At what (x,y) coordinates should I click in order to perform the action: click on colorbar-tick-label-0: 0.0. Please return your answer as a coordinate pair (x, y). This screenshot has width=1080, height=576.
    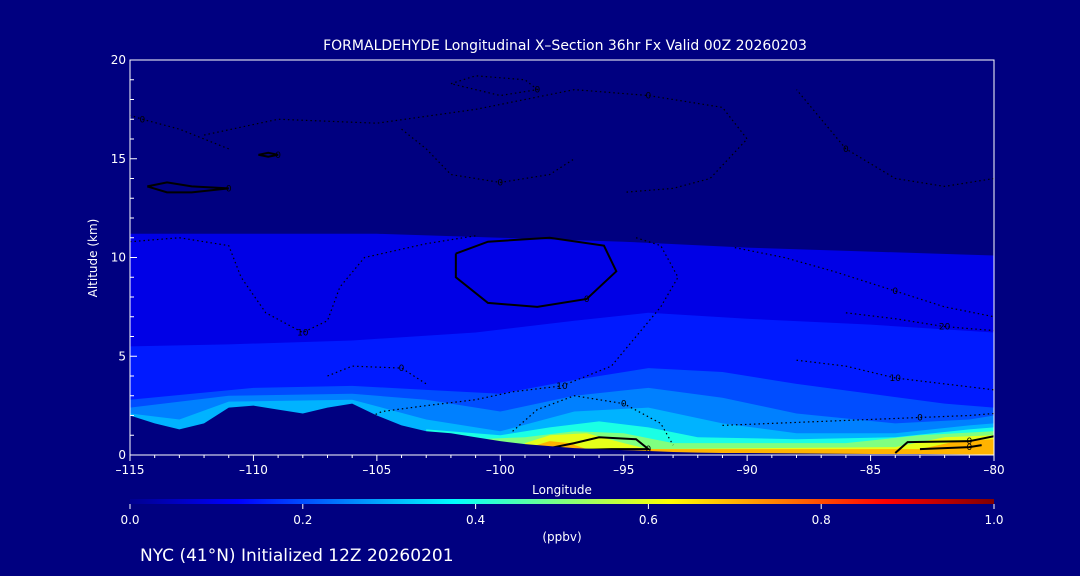
    Looking at the image, I should click on (129, 520).